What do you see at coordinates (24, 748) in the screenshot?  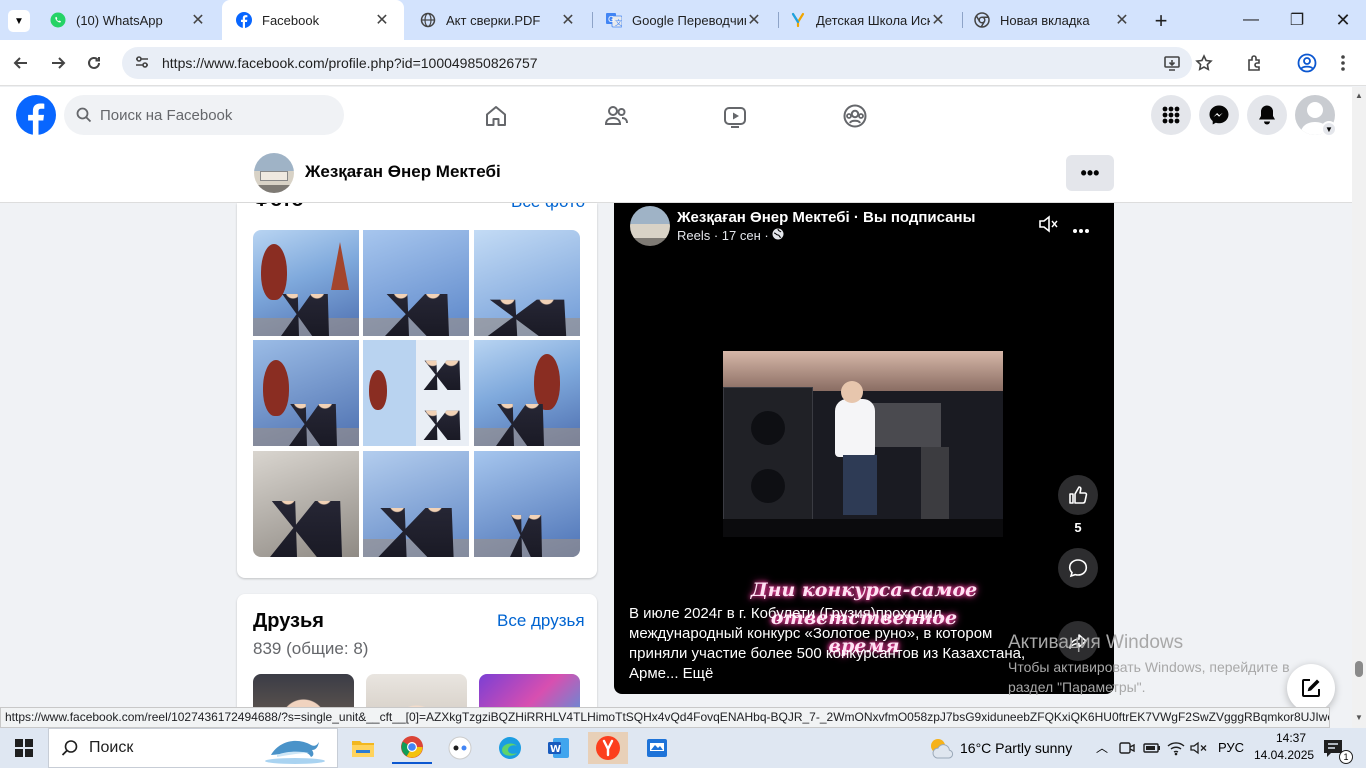 I see `start-button` at bounding box center [24, 748].